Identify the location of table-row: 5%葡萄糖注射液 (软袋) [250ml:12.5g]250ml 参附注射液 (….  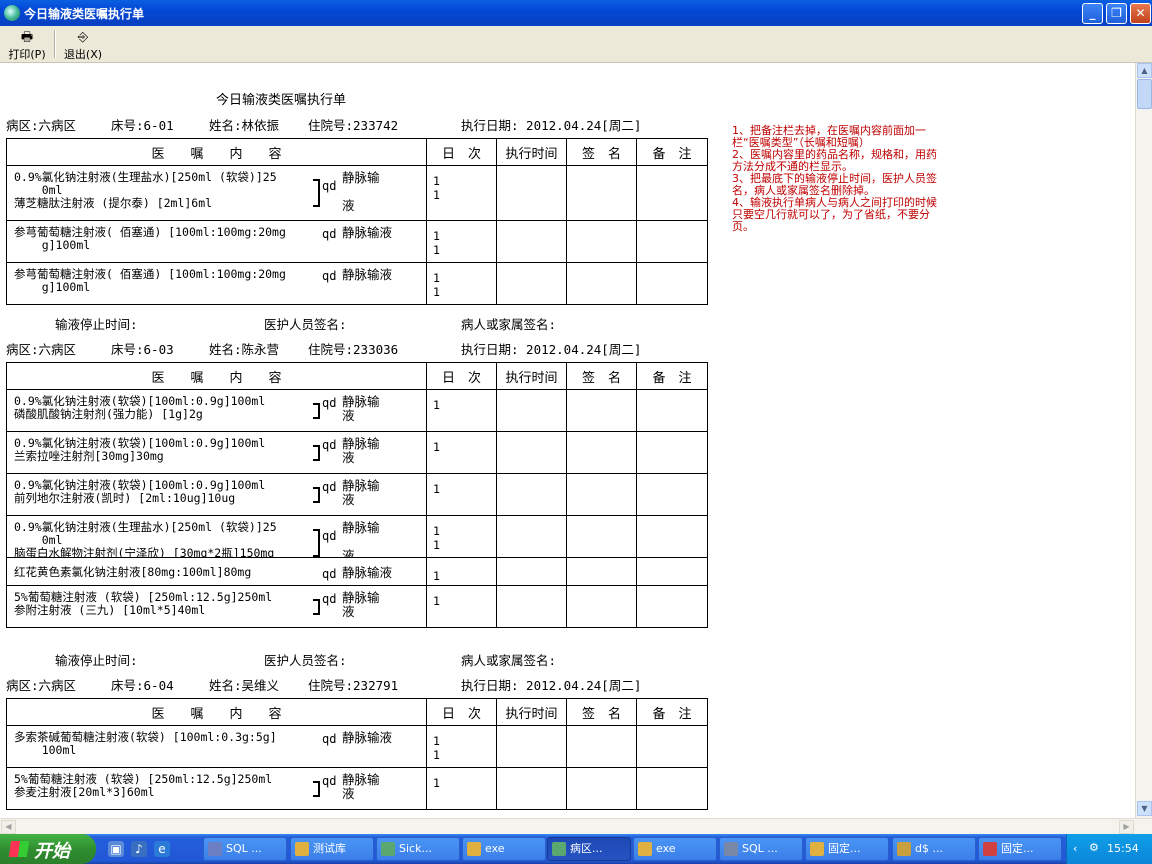
(357, 606).